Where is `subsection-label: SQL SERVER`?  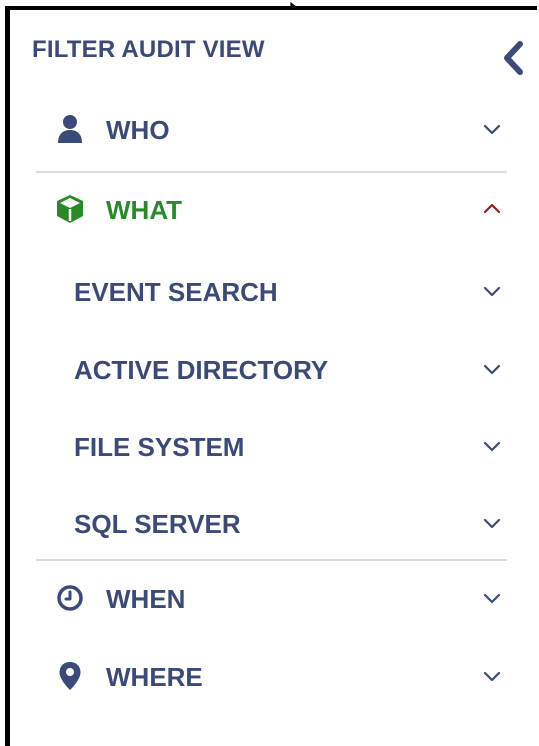 subsection-label: SQL SERVER is located at coordinates (157, 524).